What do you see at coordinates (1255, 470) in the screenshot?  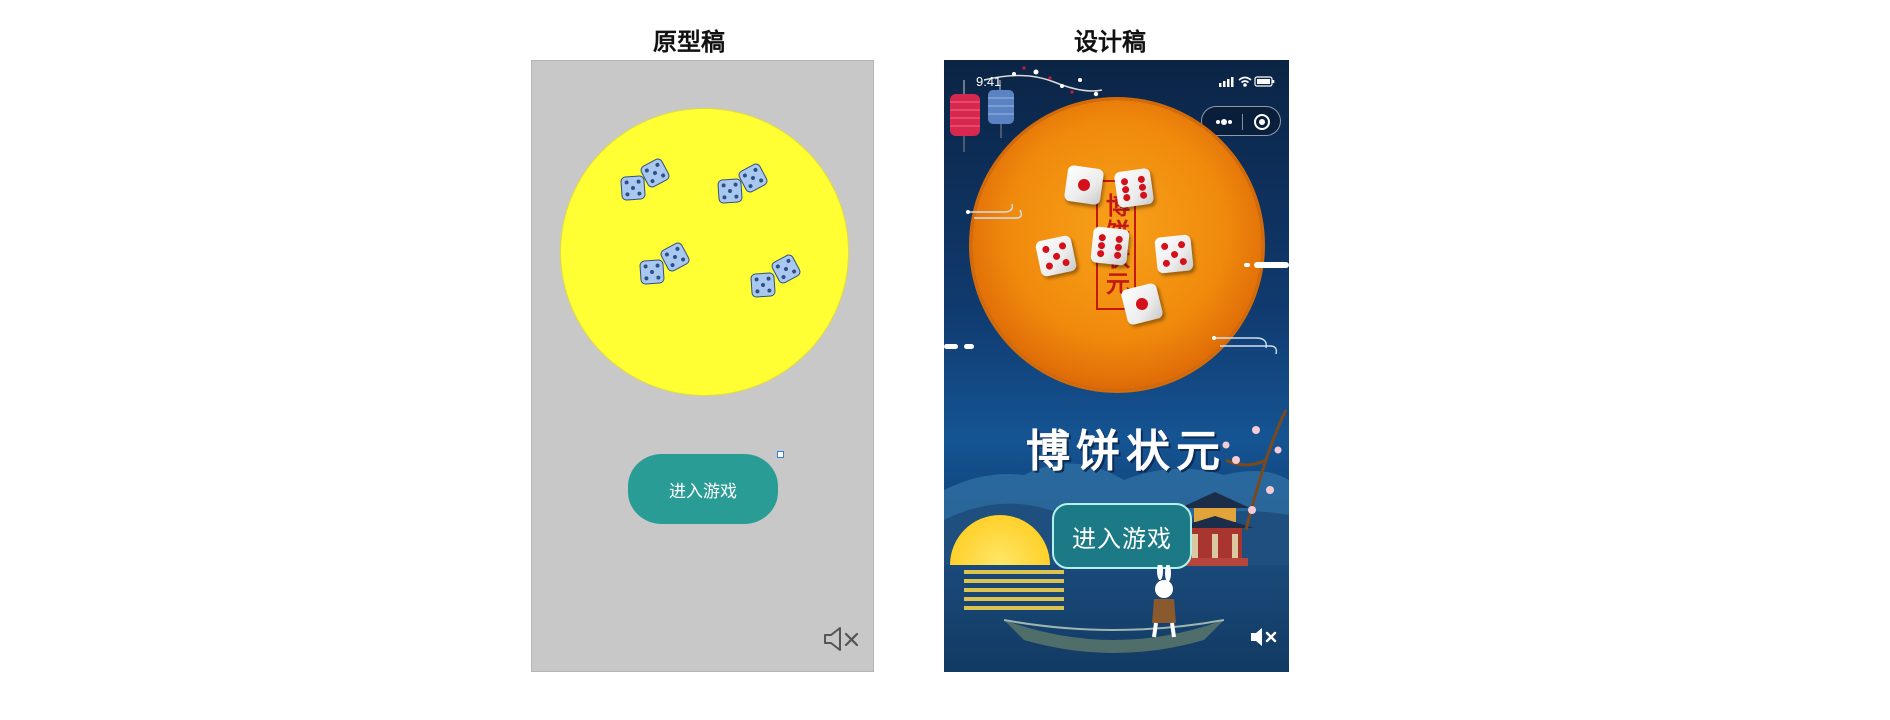 I see `blossom-branch-icon` at bounding box center [1255, 470].